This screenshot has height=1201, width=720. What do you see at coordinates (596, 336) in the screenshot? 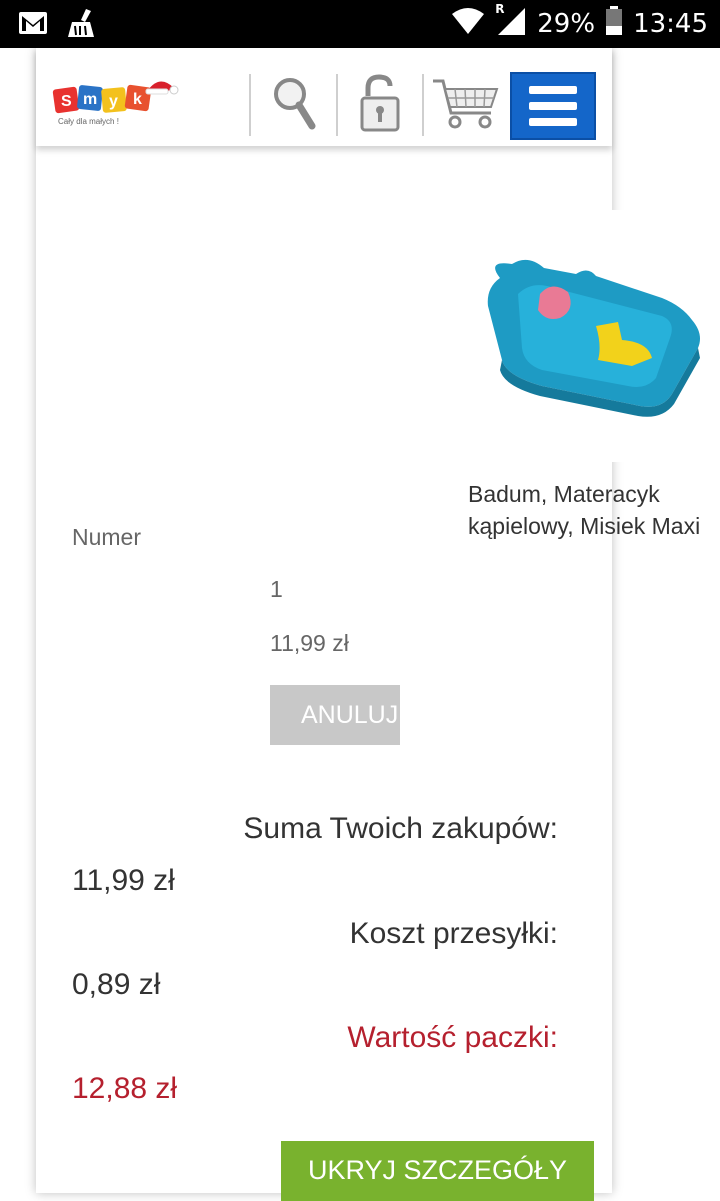
I see `product-image` at bounding box center [596, 336].